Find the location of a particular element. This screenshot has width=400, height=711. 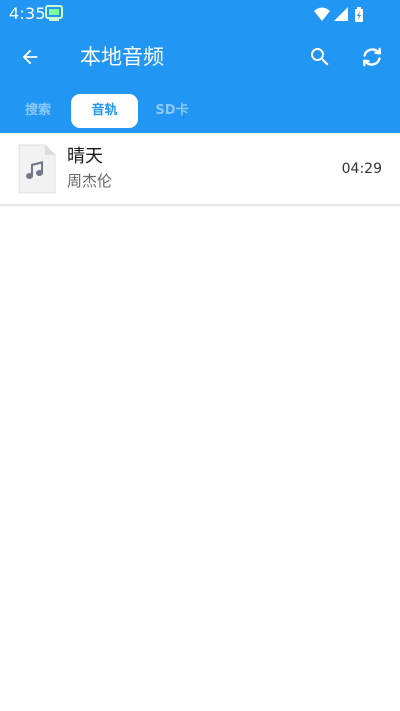

arrow-back-icon is located at coordinates (30, 57).